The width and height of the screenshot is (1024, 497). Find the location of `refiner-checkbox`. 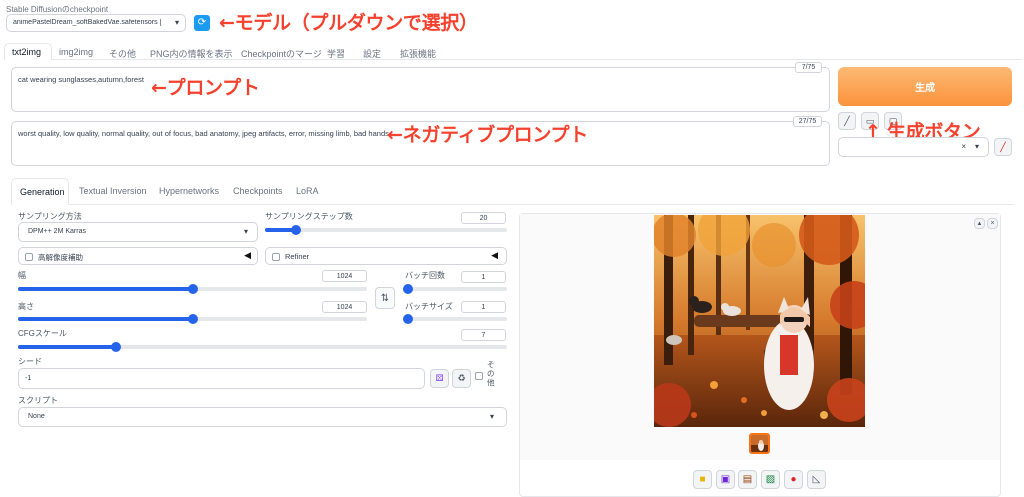

refiner-checkbox is located at coordinates (276, 256).